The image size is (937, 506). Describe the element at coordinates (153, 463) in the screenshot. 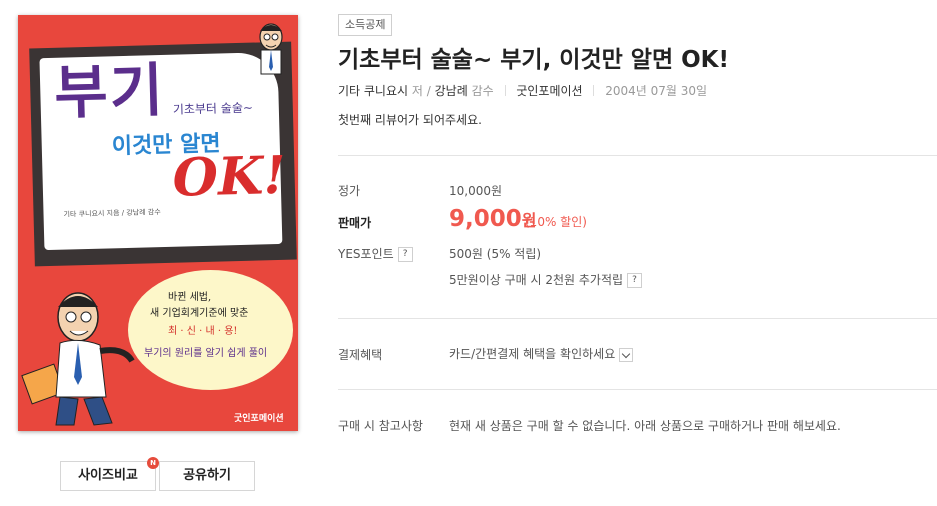

I see `new-badge: N` at that location.